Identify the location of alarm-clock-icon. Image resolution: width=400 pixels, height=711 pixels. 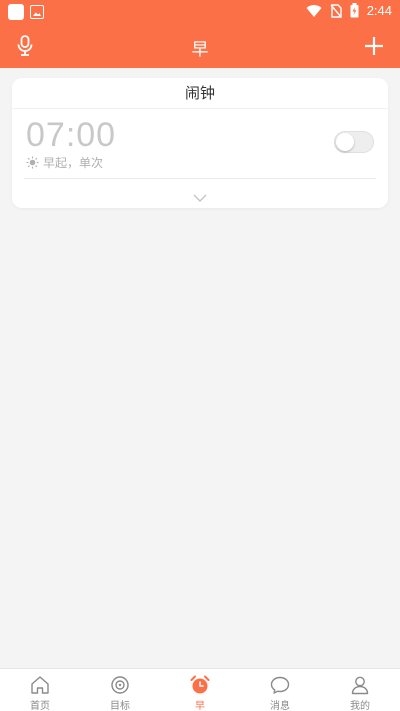
(200, 684).